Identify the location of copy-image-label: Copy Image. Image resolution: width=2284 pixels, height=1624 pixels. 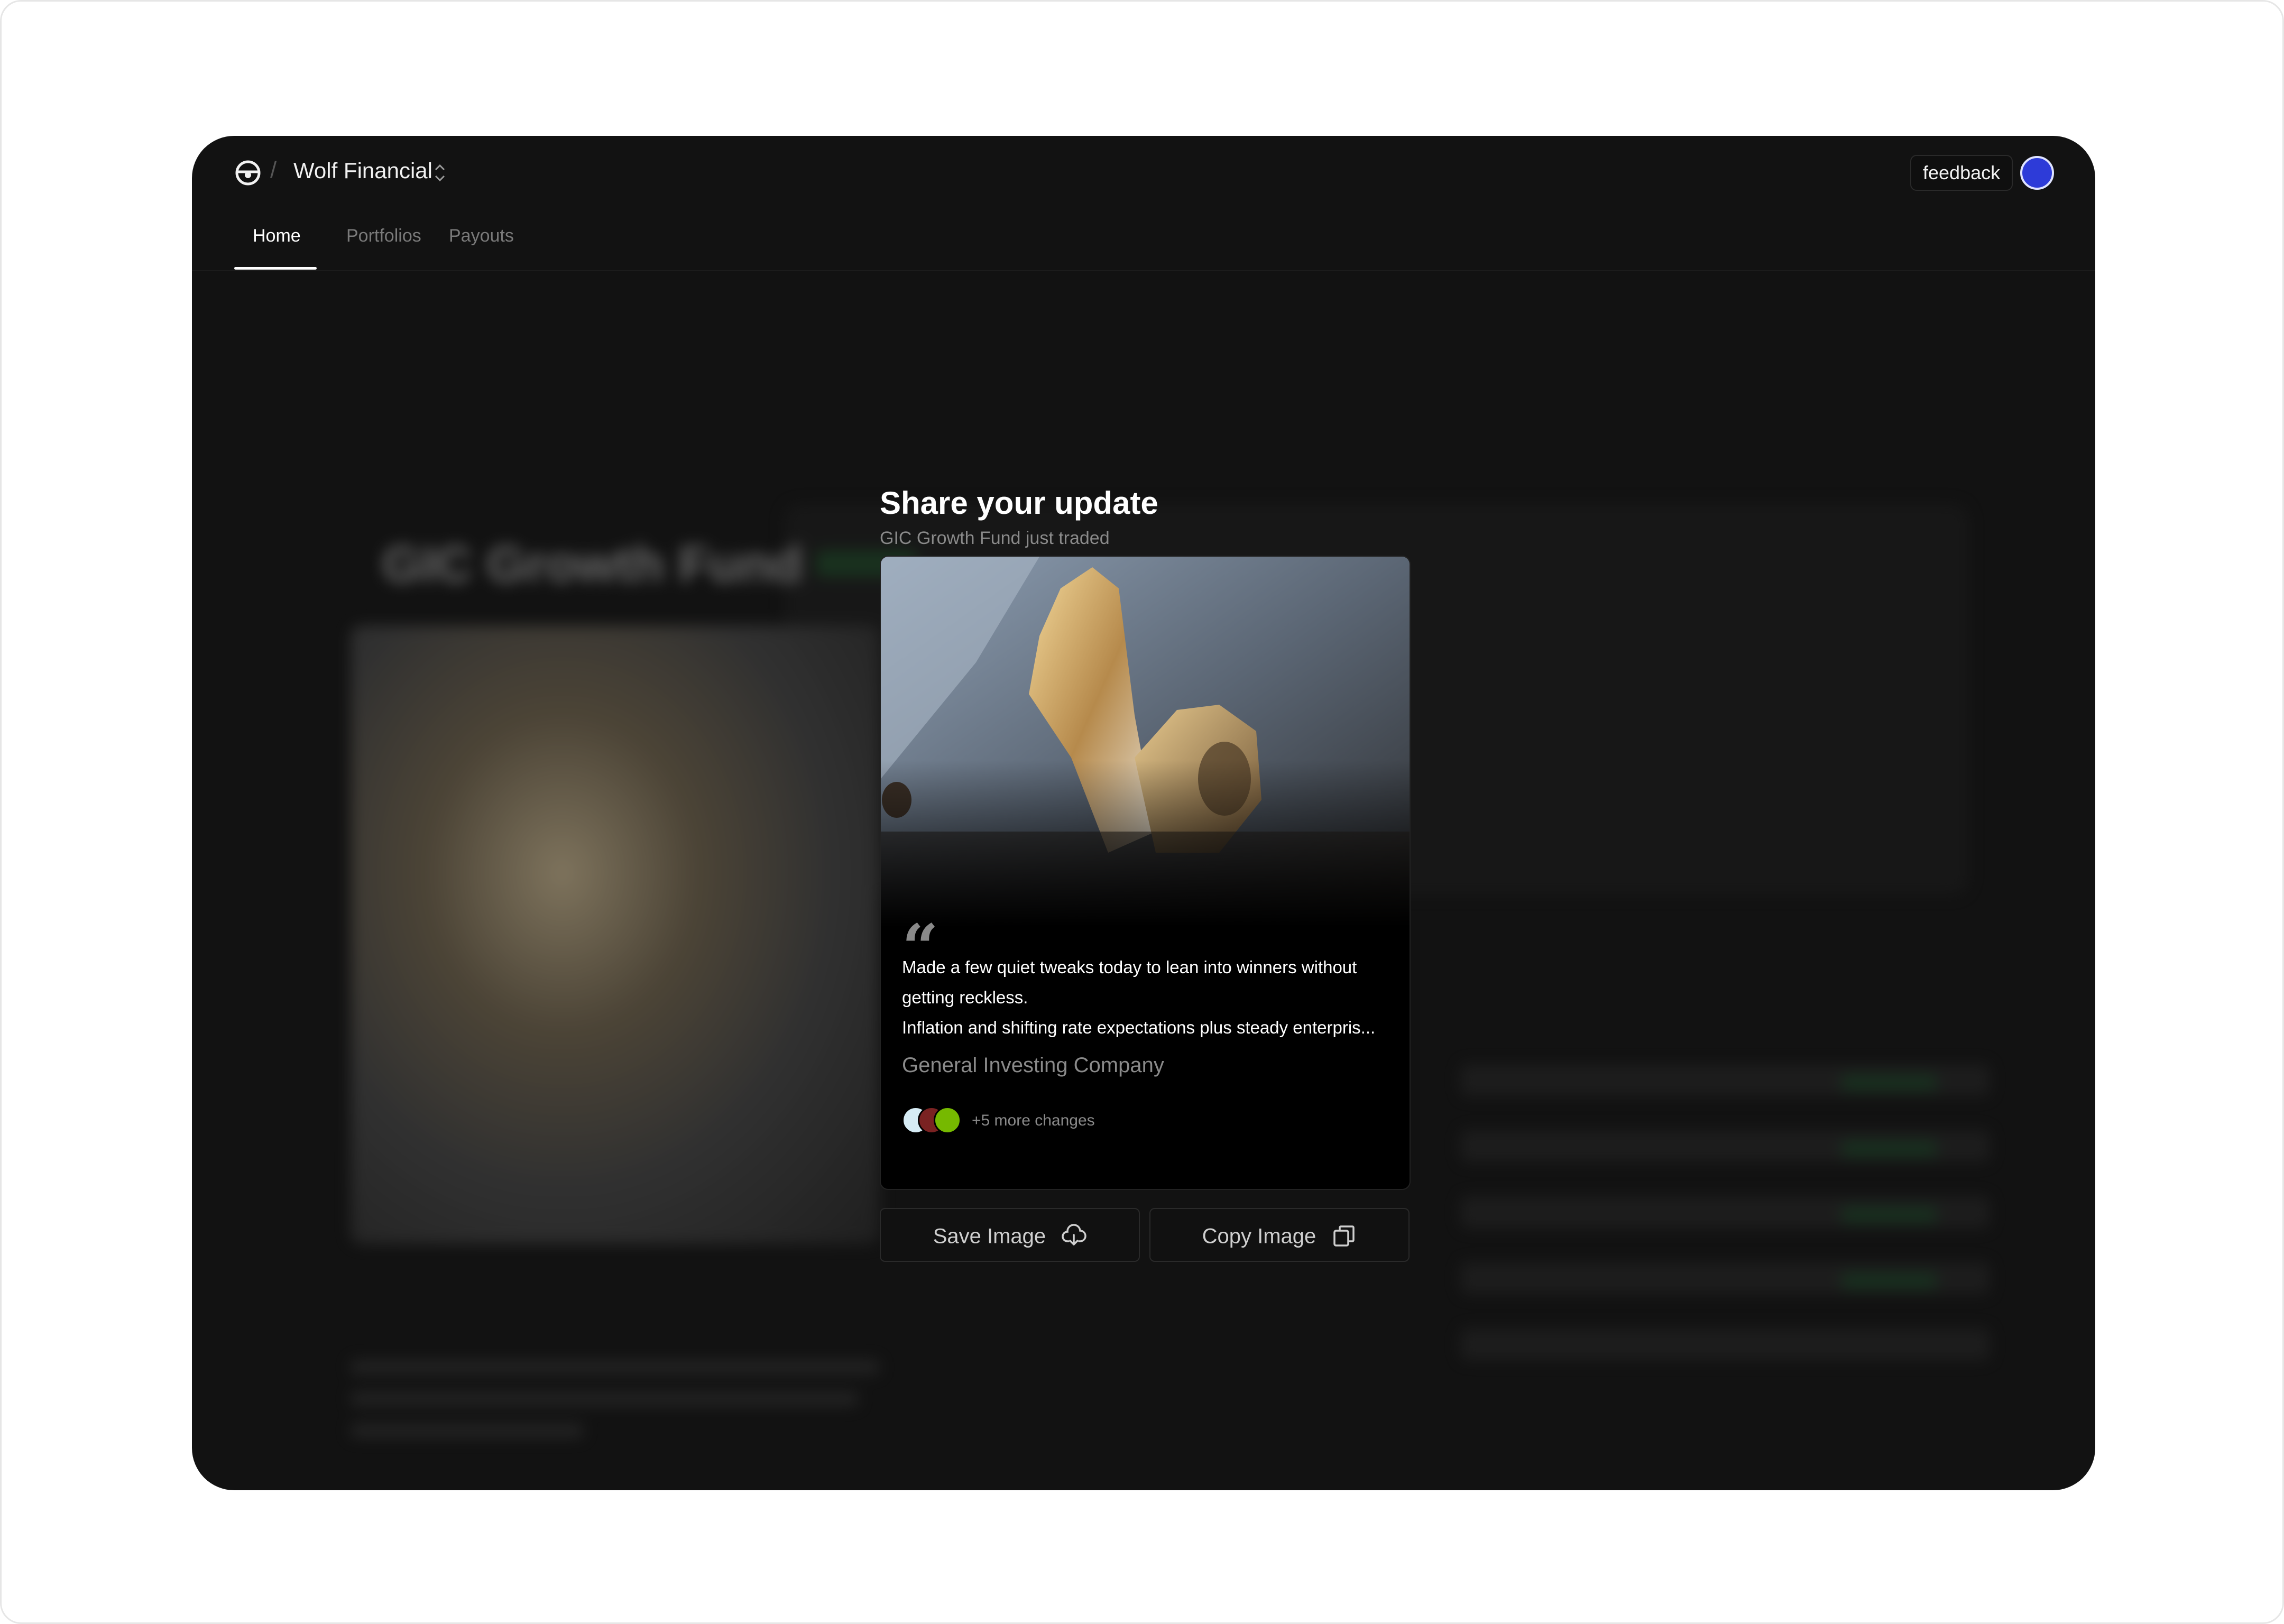
(1259, 1236).